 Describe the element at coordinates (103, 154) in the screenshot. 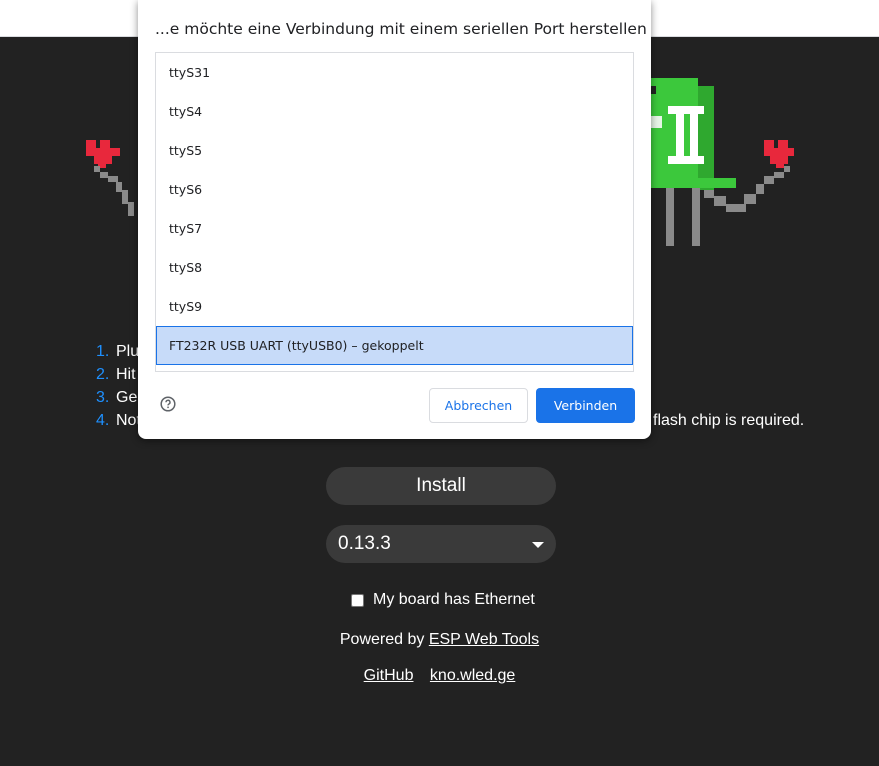

I see `heart-left-icon` at that location.